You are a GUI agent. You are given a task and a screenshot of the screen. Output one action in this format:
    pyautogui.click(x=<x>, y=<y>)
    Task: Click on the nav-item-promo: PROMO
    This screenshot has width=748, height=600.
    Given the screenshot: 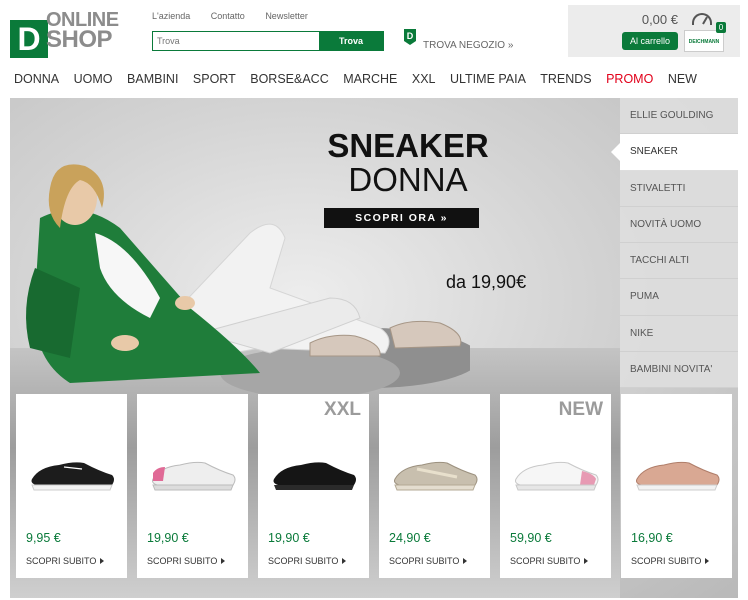 What is the action you would take?
    pyautogui.click(x=629, y=79)
    